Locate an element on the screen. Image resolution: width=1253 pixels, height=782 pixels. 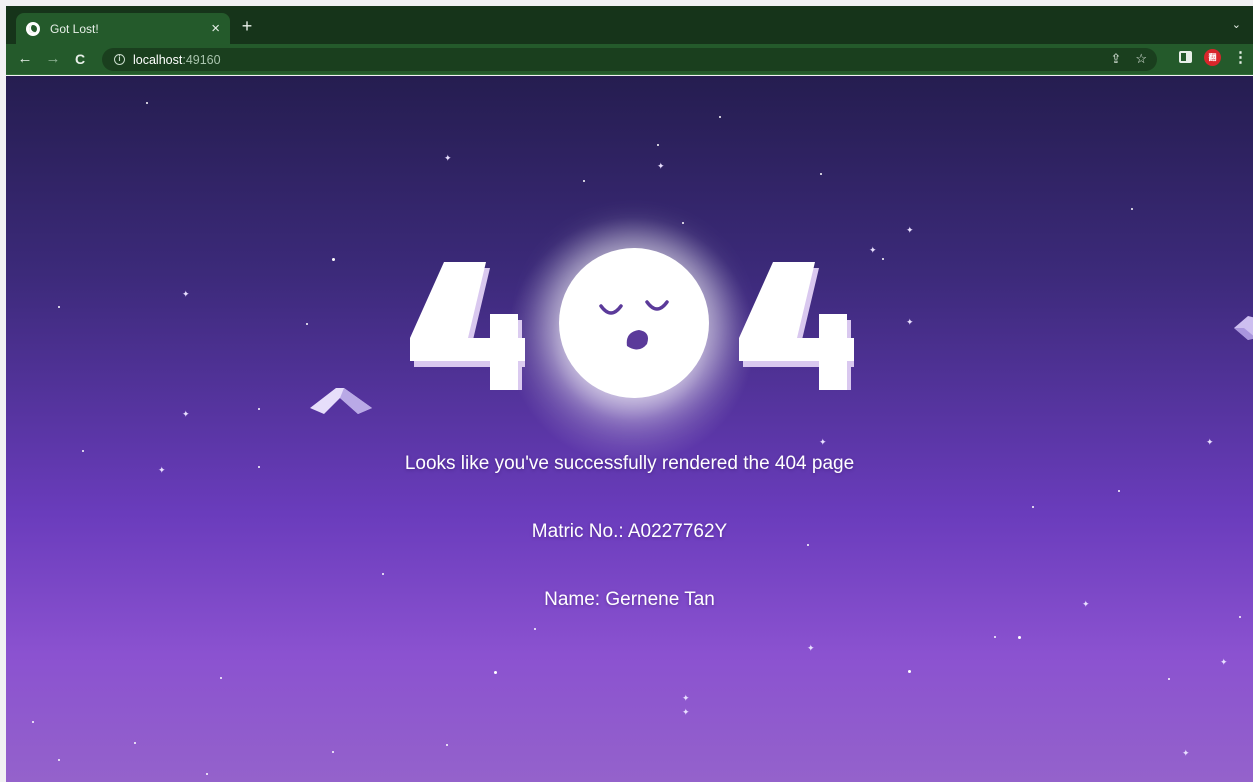
address-bar: i localhost :49160 ⇪ ☆ is located at coordinates (629, 59).